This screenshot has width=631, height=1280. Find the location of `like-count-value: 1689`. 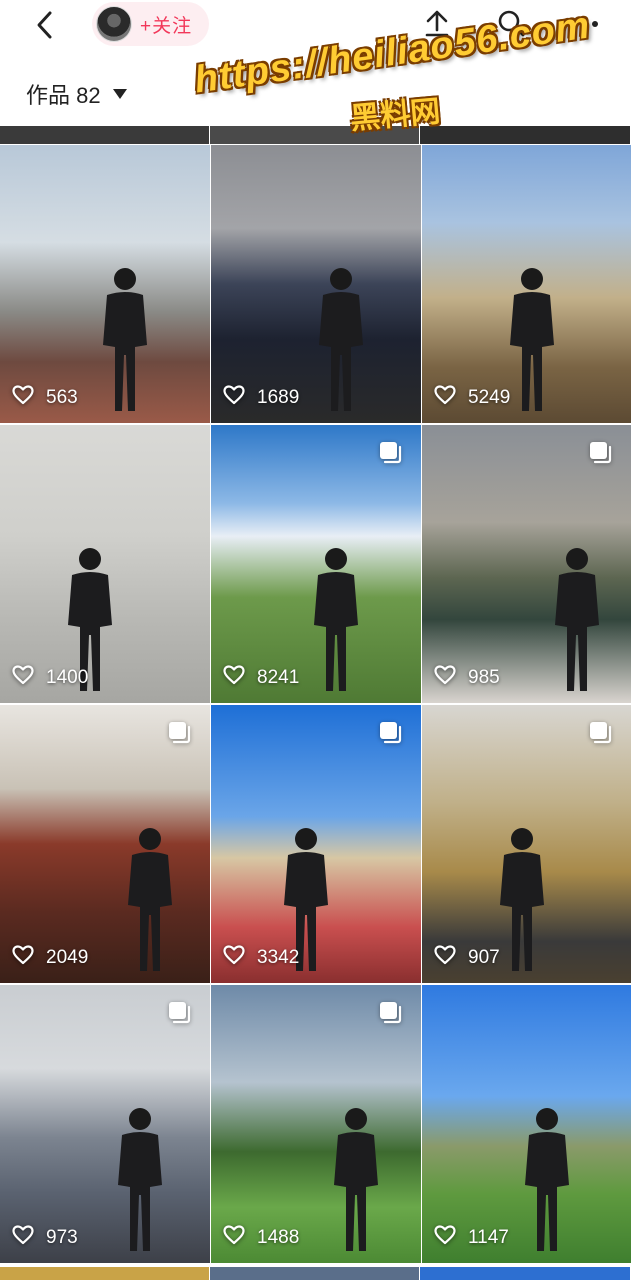

like-count-value: 1689 is located at coordinates (278, 397).